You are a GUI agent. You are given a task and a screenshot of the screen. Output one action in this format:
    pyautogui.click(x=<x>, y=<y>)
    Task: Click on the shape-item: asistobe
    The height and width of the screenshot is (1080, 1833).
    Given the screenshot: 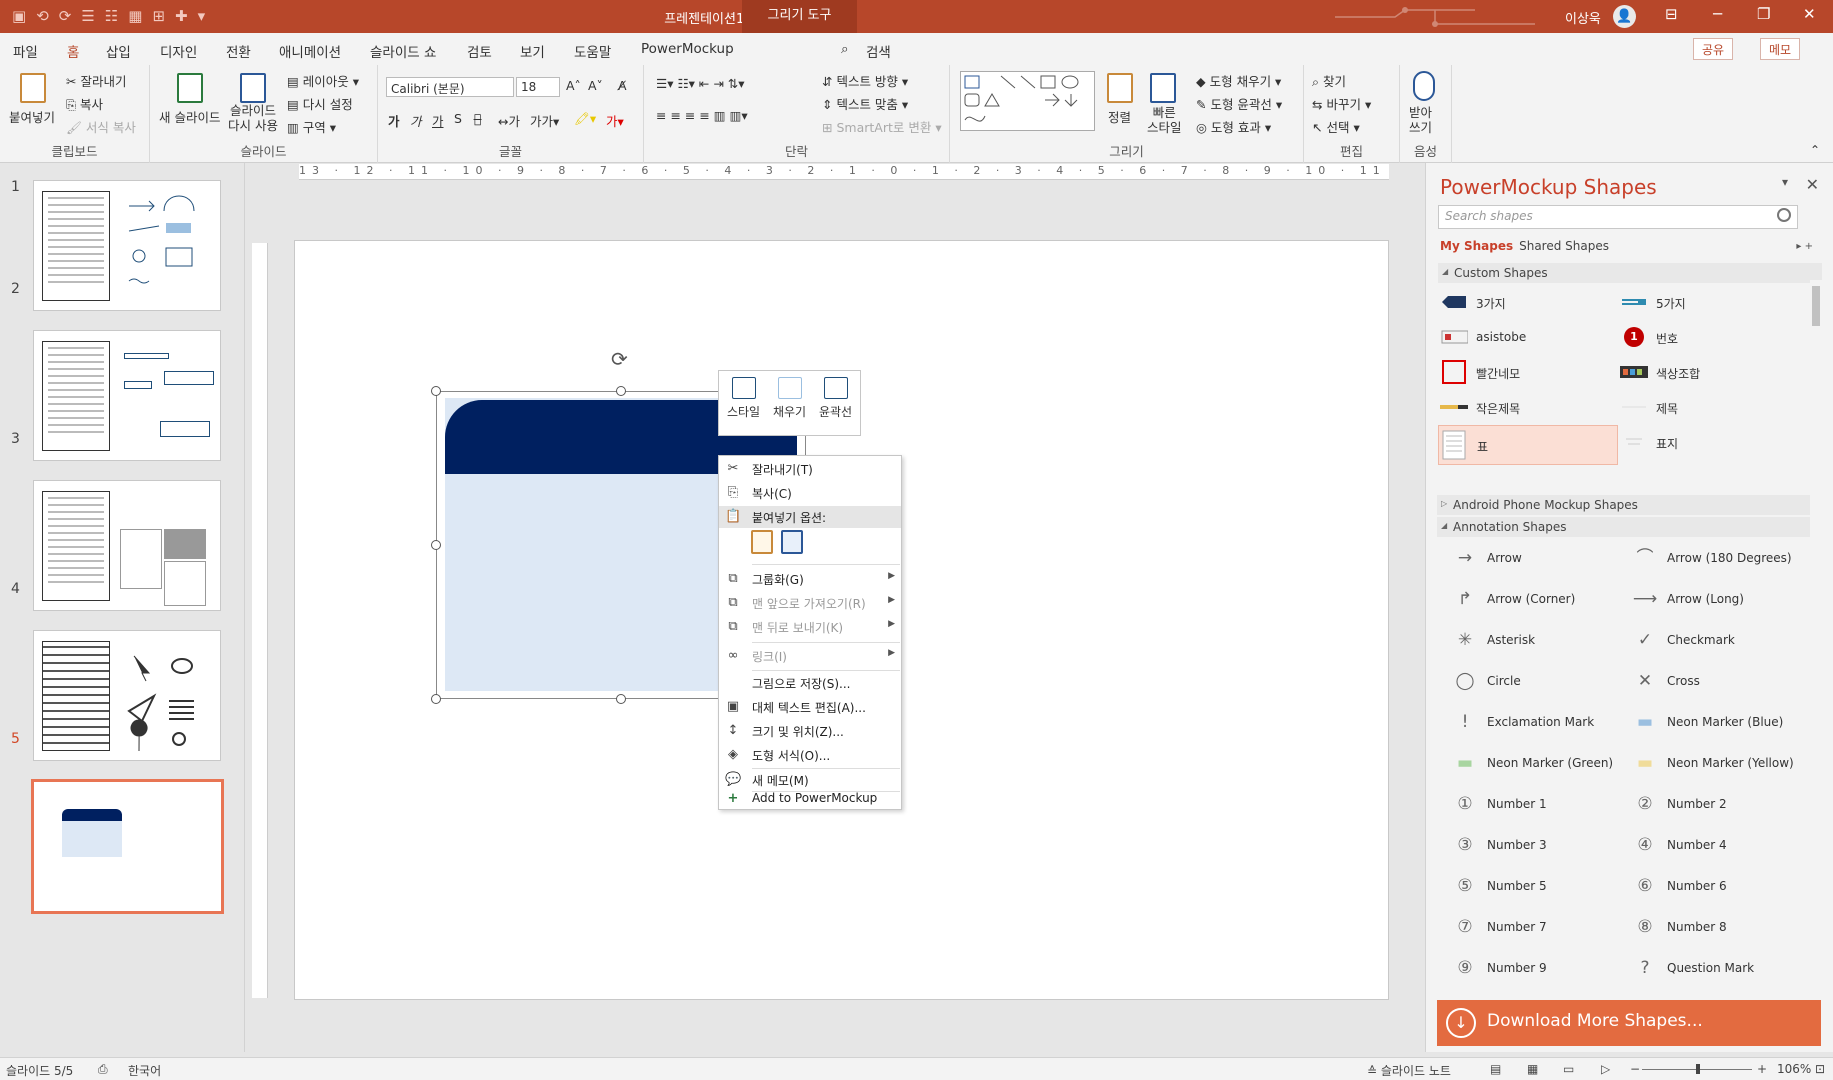 What is the action you would take?
    pyautogui.click(x=1523, y=337)
    